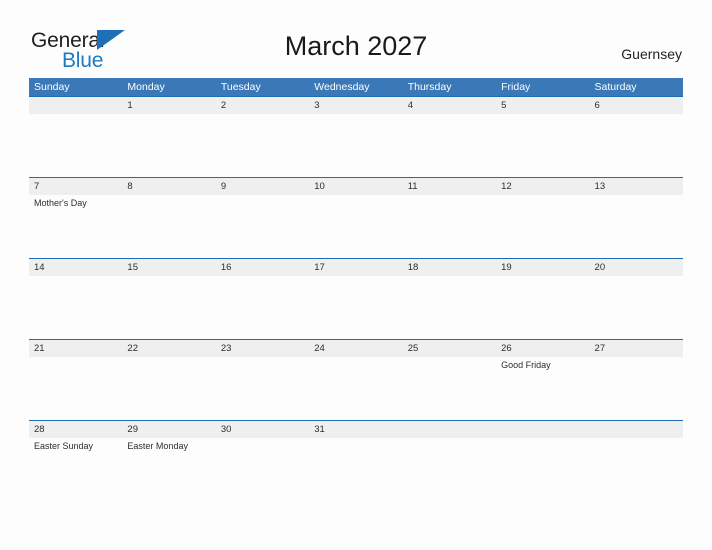 The height and width of the screenshot is (550, 712). I want to click on day-number: 1, so click(168, 105).